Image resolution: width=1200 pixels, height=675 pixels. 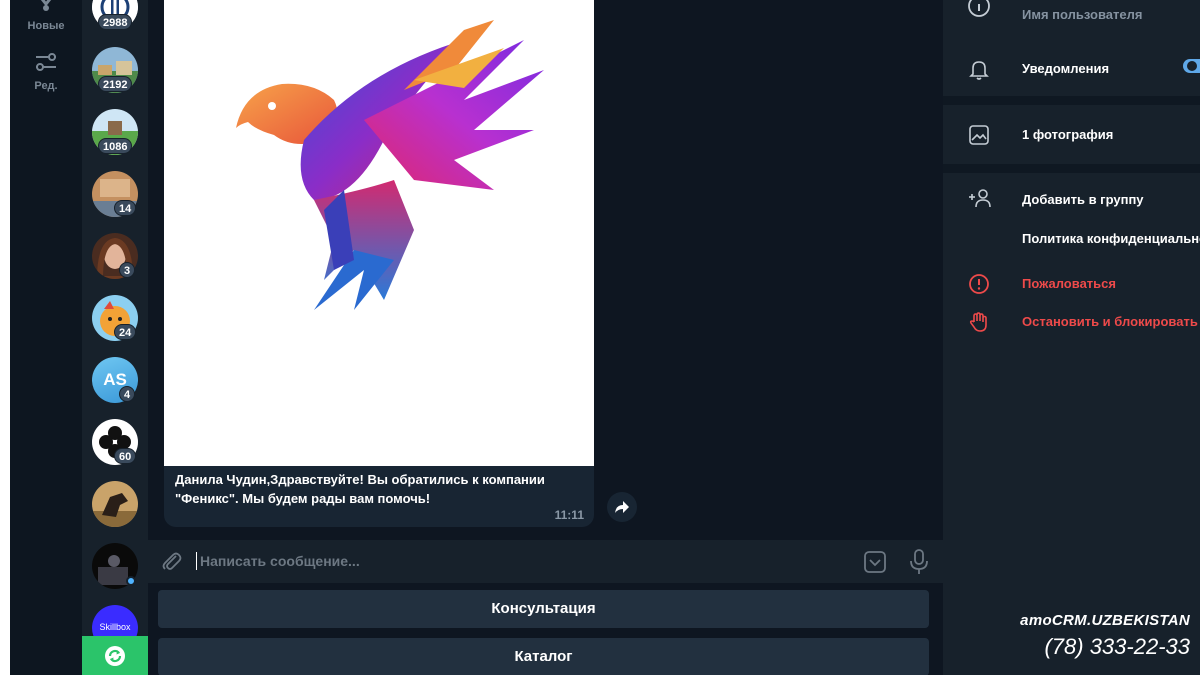 What do you see at coordinates (125, 332) in the screenshot?
I see `unread-badge: 24` at bounding box center [125, 332].